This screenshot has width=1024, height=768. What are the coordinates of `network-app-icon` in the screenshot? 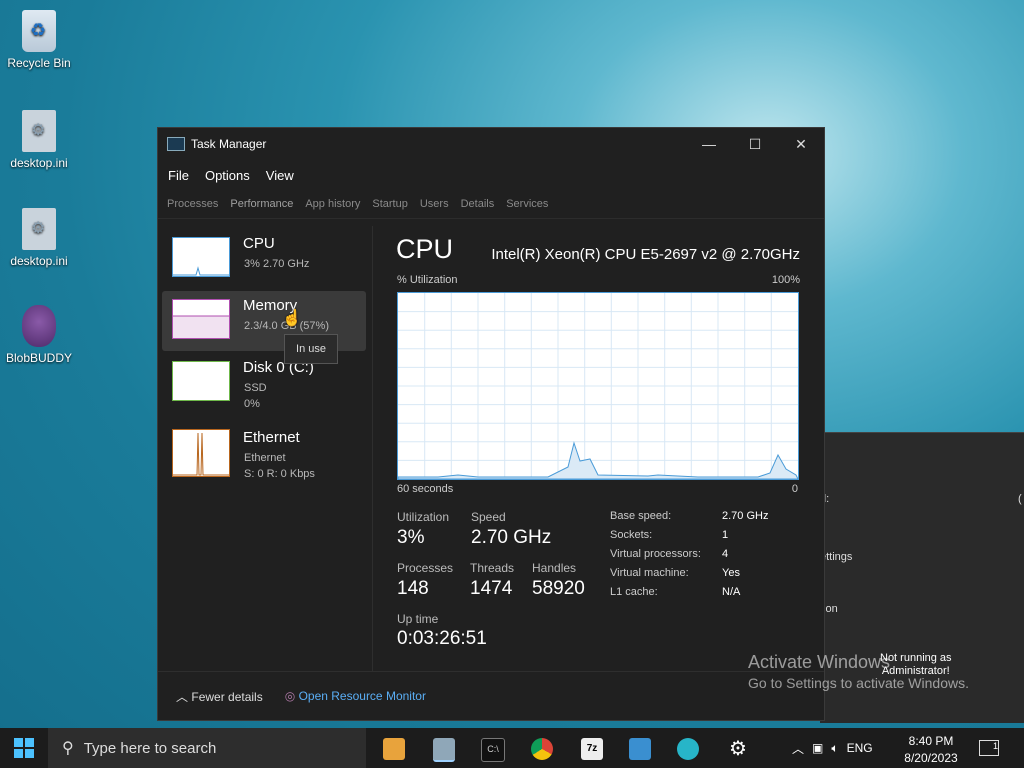 It's located at (640, 749).